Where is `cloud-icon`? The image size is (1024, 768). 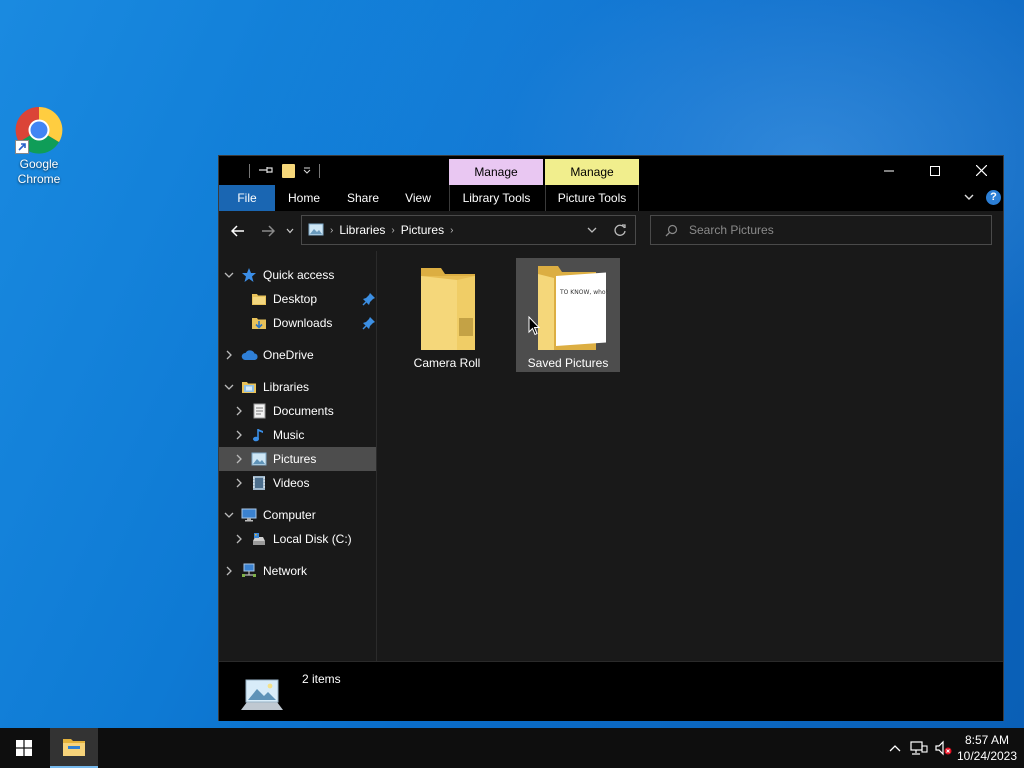
cloud-icon is located at coordinates (249, 355).